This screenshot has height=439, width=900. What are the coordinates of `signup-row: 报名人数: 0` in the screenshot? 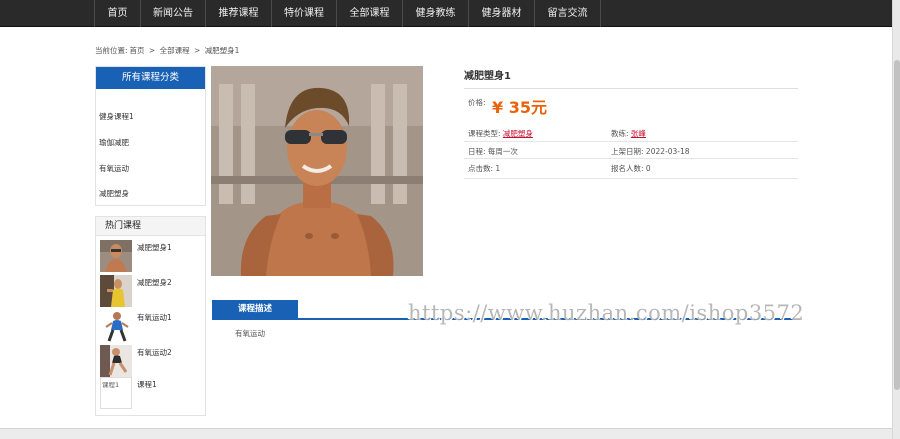 It's located at (631, 168).